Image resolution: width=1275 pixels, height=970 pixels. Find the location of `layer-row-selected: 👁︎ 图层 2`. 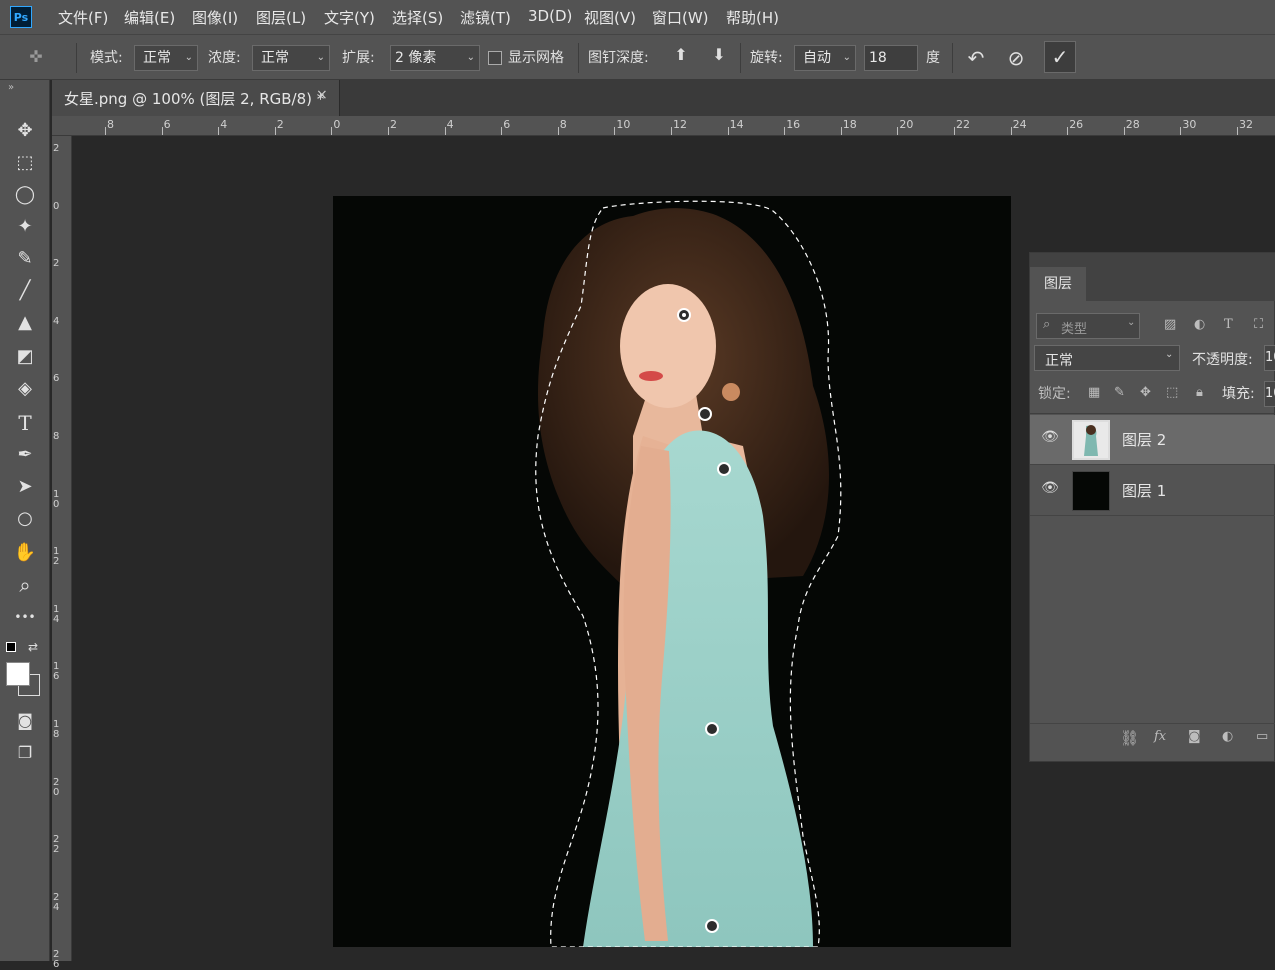

layer-row-selected: 👁︎ 图层 2 is located at coordinates (1152, 440).